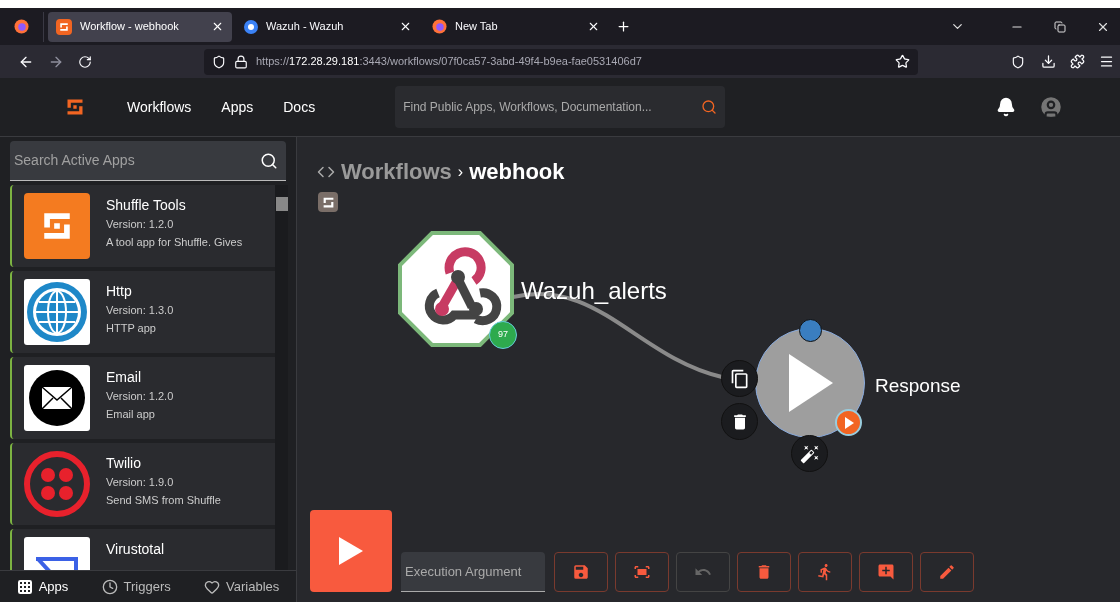 This screenshot has height=602, width=1120. Describe the element at coordinates (739, 421) in the screenshot. I see `delete-button` at that location.